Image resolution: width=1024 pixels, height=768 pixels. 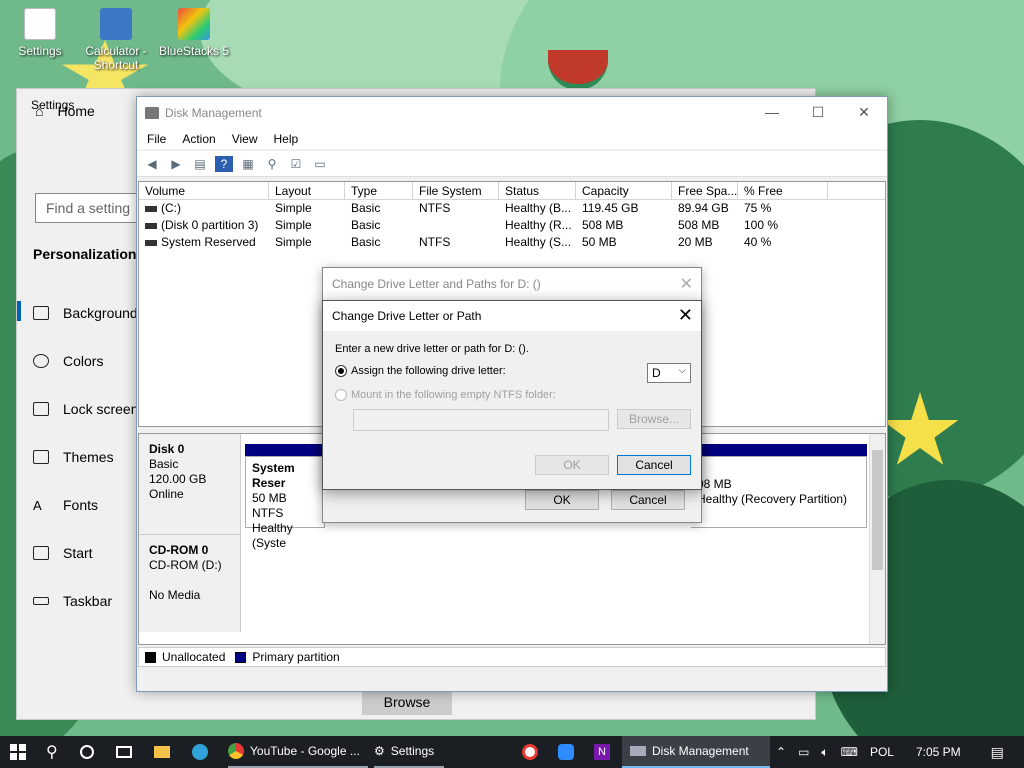 I want to click on windows-icon, so click(x=18, y=752).